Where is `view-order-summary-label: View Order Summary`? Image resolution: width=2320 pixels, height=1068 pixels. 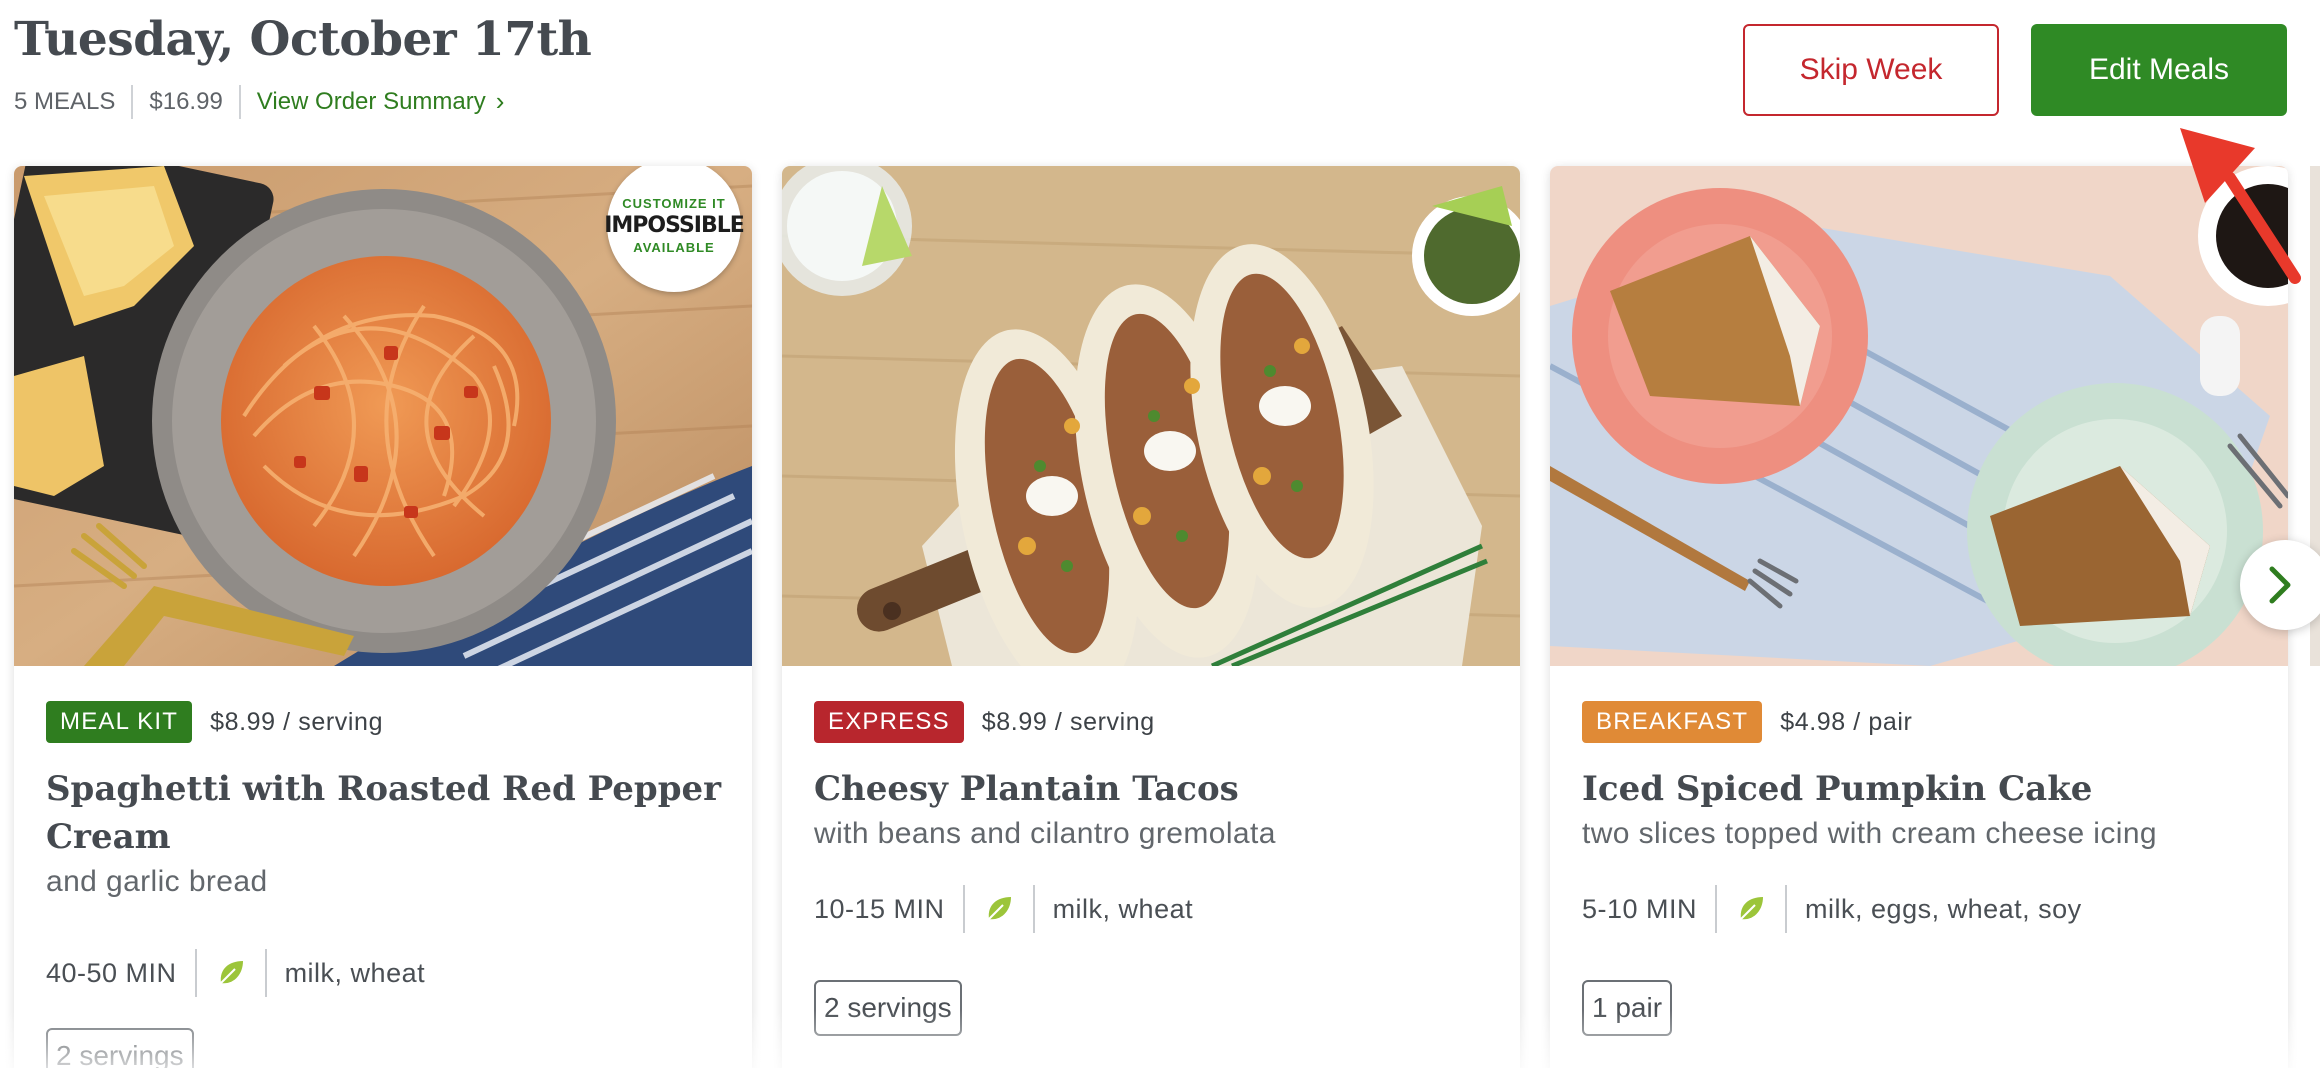
view-order-summary-label: View Order Summary is located at coordinates (371, 101).